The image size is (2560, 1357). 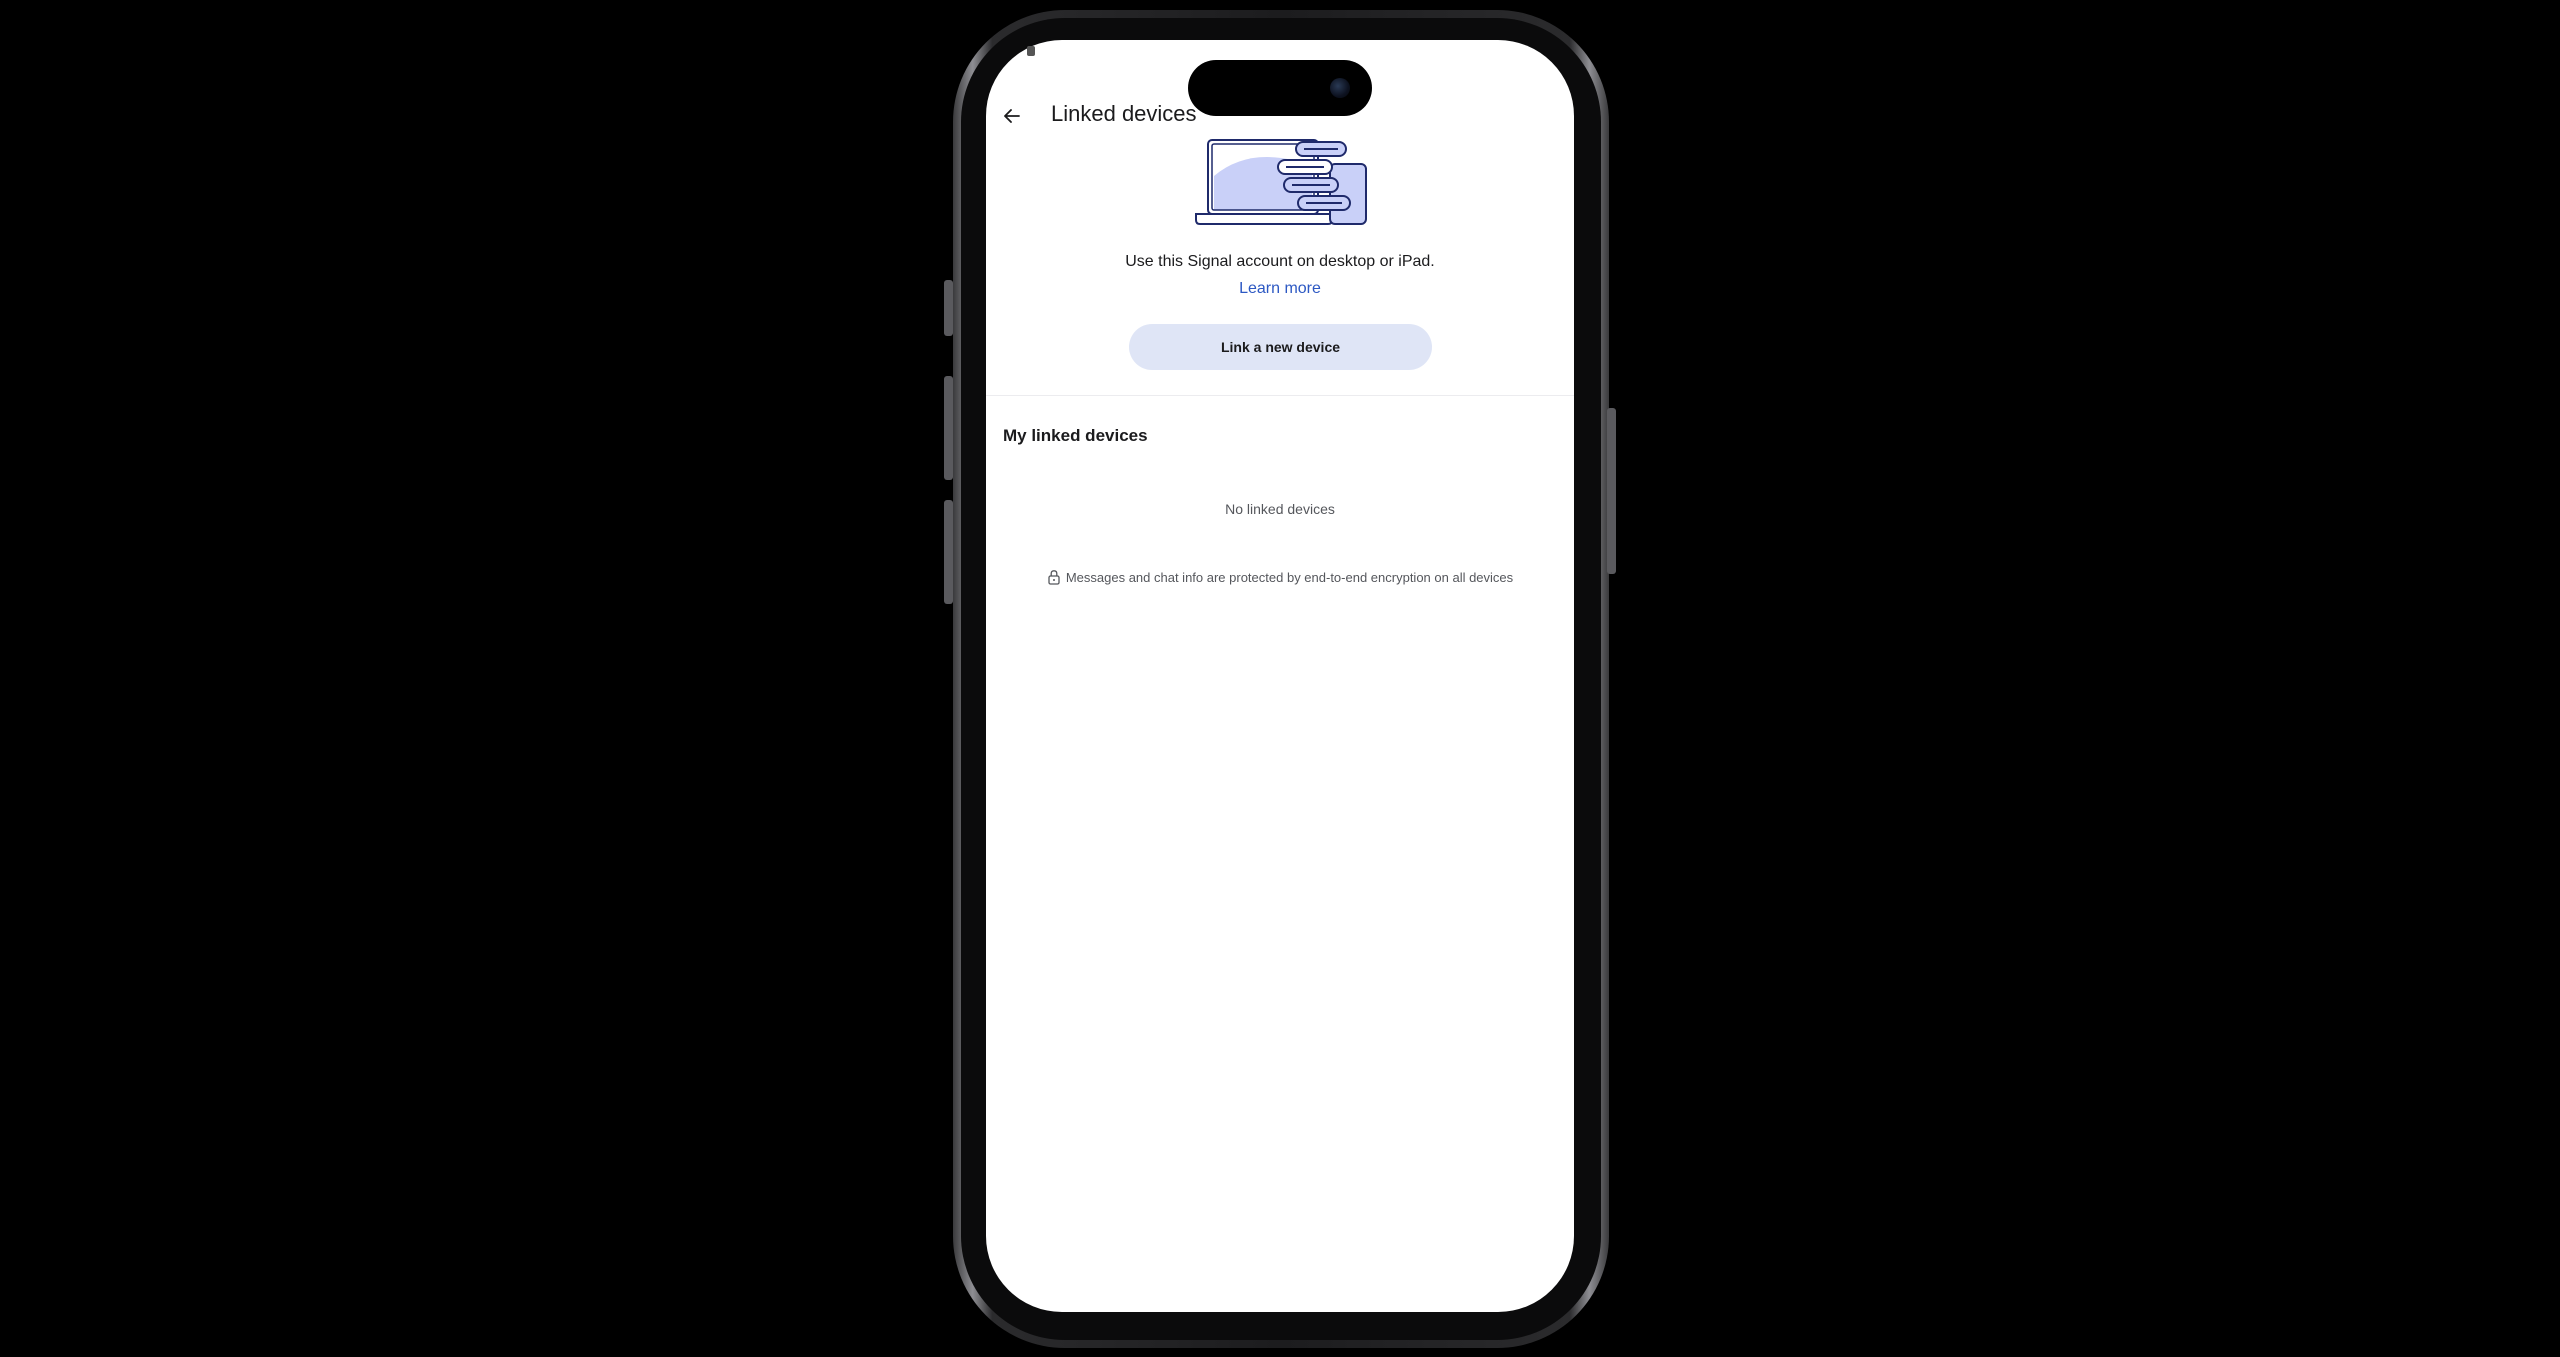 What do you see at coordinates (1124, 113) in the screenshot?
I see `page-title: Linked devices` at bounding box center [1124, 113].